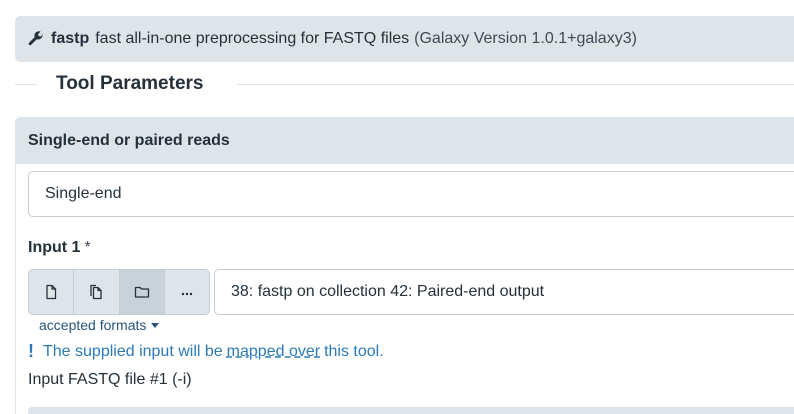  What do you see at coordinates (155, 325) in the screenshot?
I see `caret-down-icon` at bounding box center [155, 325].